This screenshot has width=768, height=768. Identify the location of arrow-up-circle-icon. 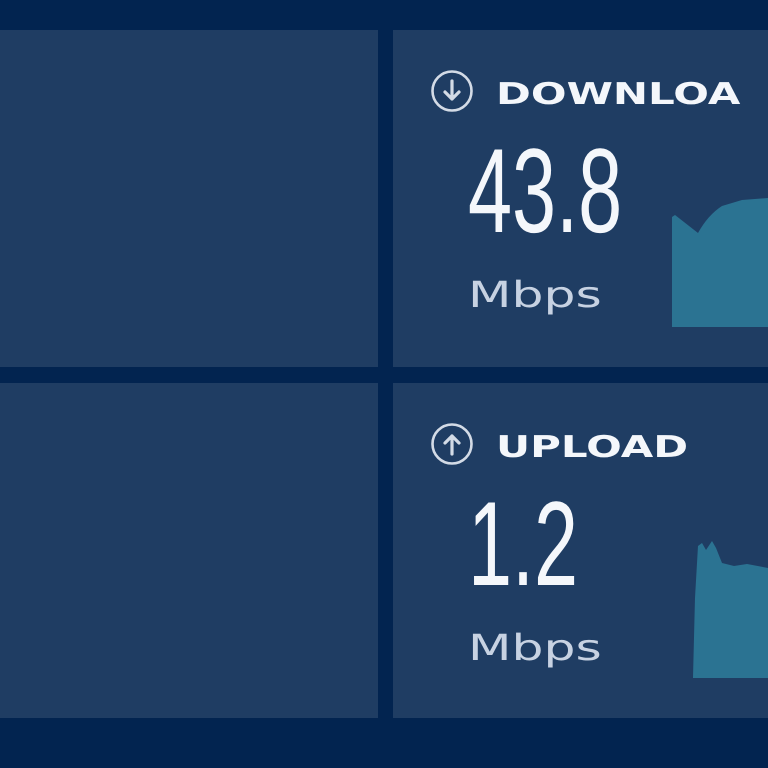
(452, 444).